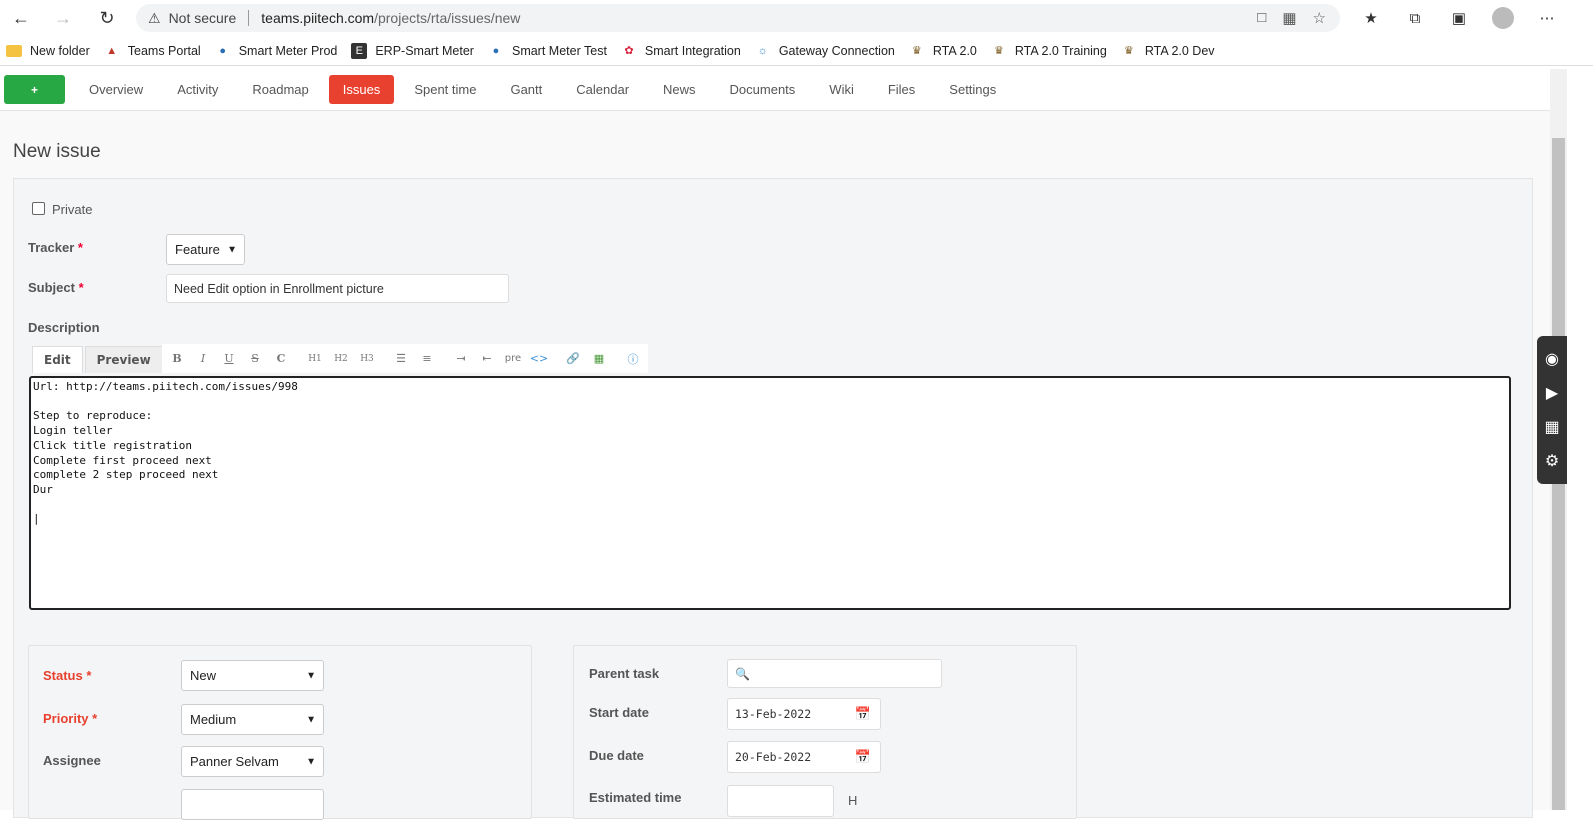 The width and height of the screenshot is (1593, 820). Describe the element at coordinates (526, 89) in the screenshot. I see `tab-gantt: Gantt` at that location.